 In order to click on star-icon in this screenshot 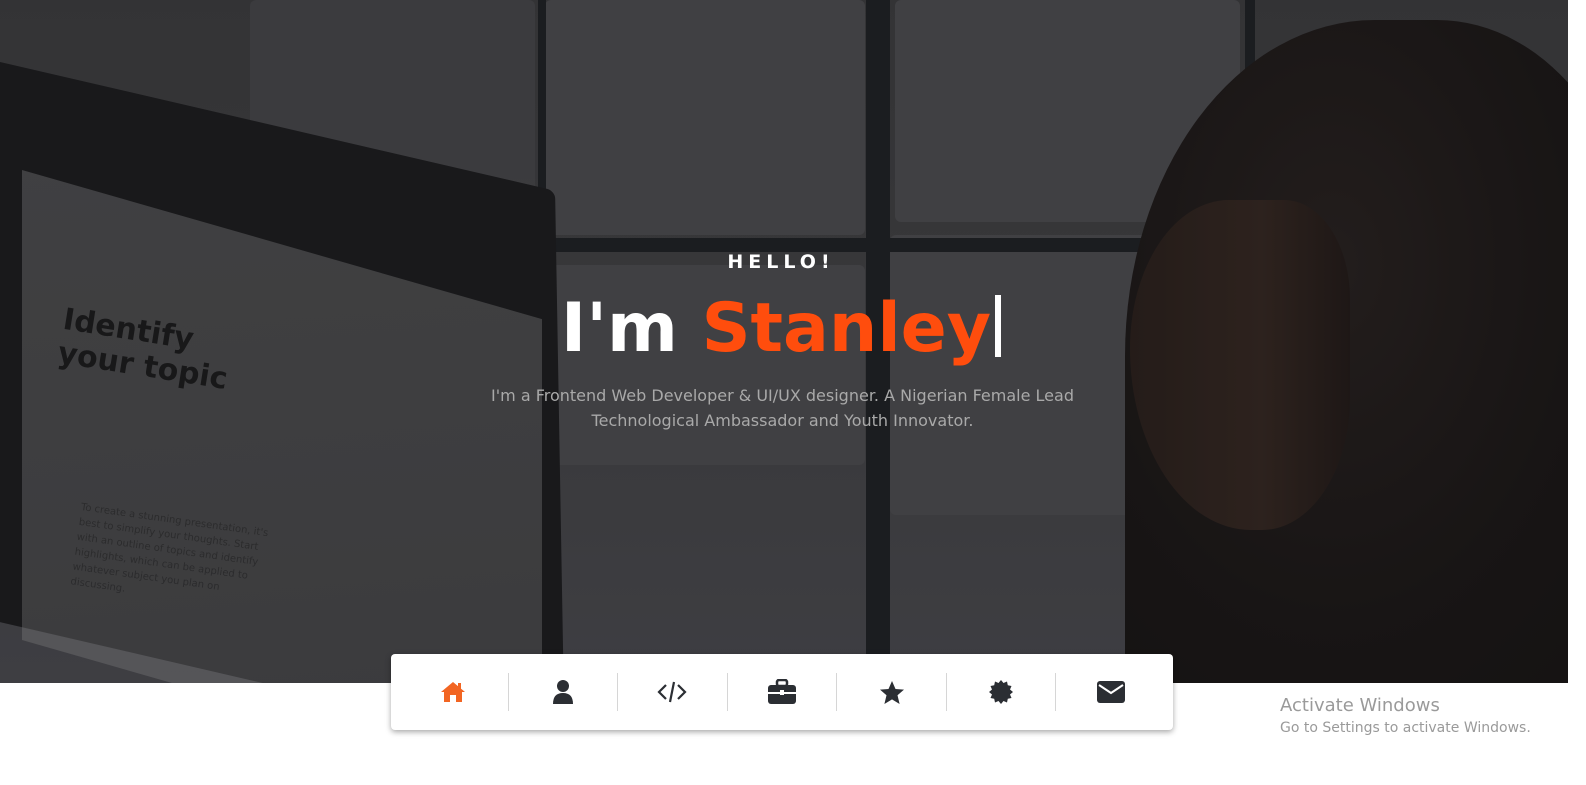, I will do `click(892, 692)`.